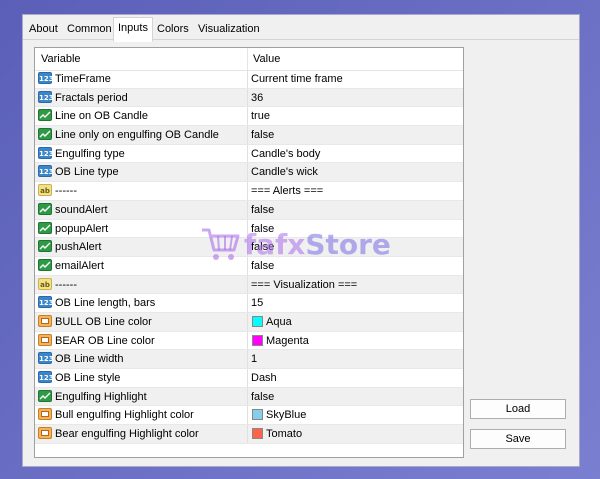 The height and width of the screenshot is (479, 600). I want to click on table-row: Engulfing Highlight false, so click(249, 397).